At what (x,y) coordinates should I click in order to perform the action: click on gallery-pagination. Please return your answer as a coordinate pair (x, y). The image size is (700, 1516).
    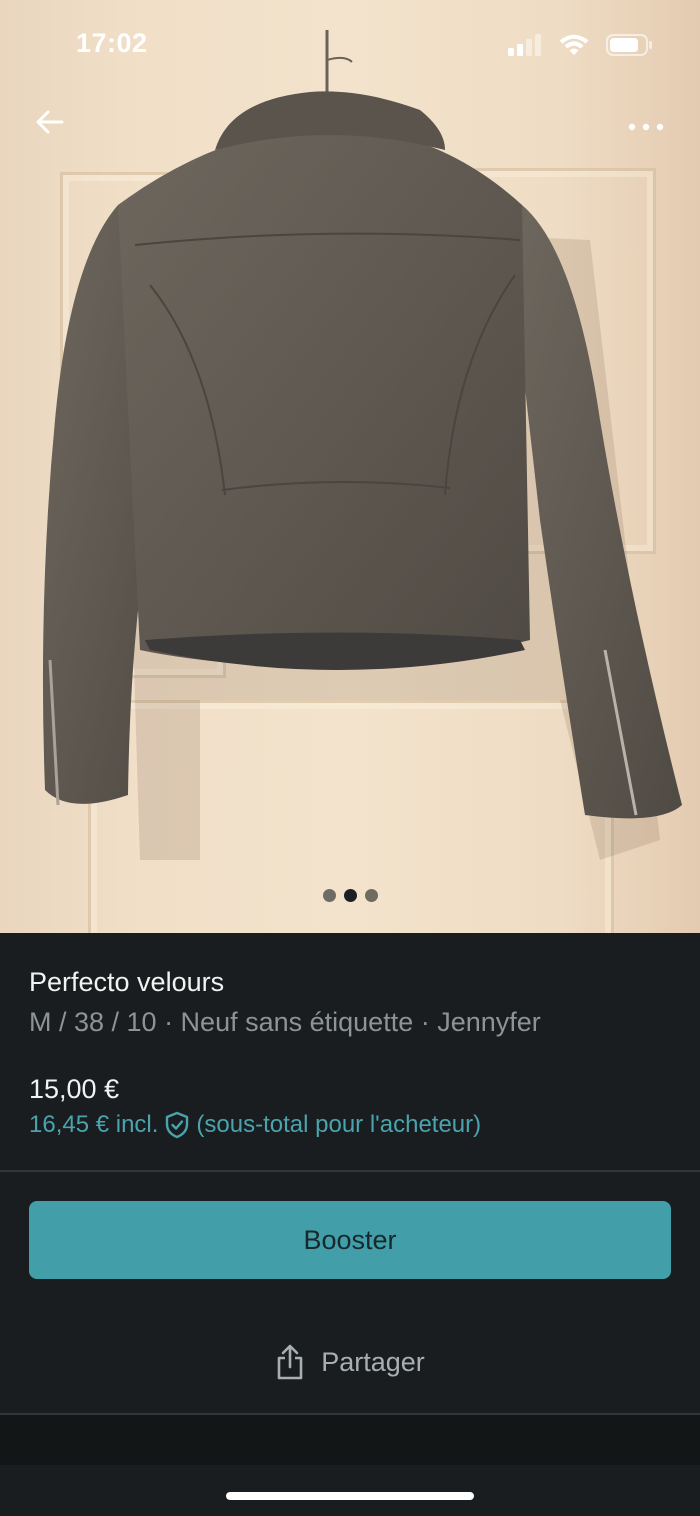
    Looking at the image, I should click on (350, 895).